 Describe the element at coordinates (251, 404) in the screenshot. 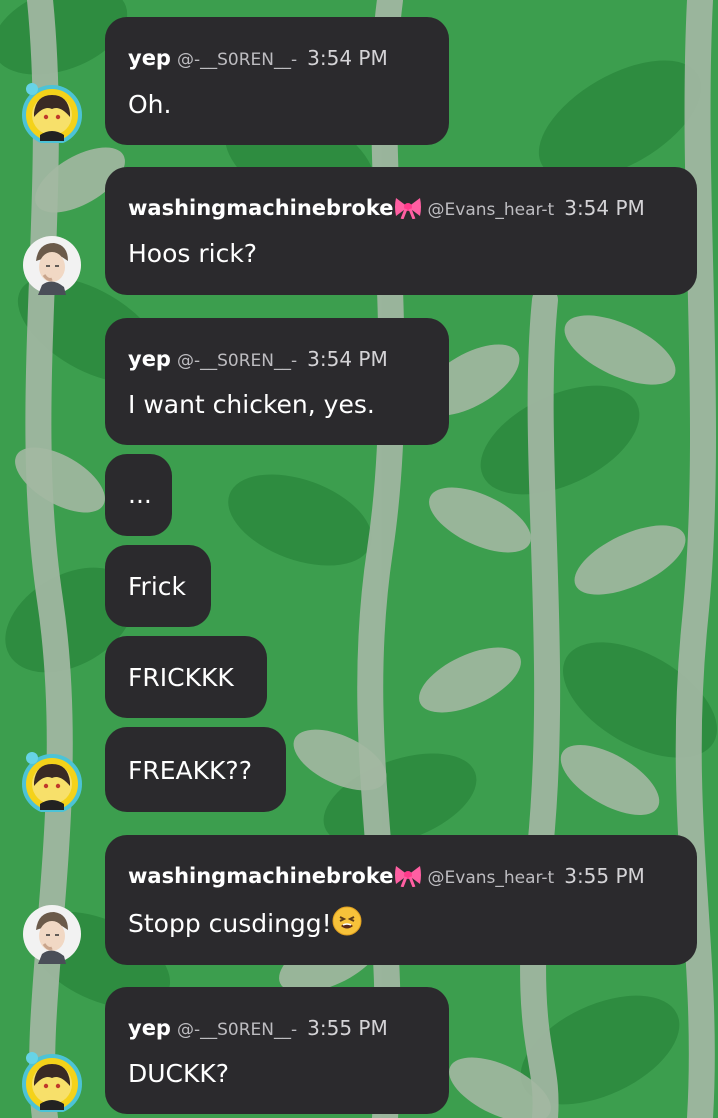

I see `message-text: I want chicken, yes.` at that location.